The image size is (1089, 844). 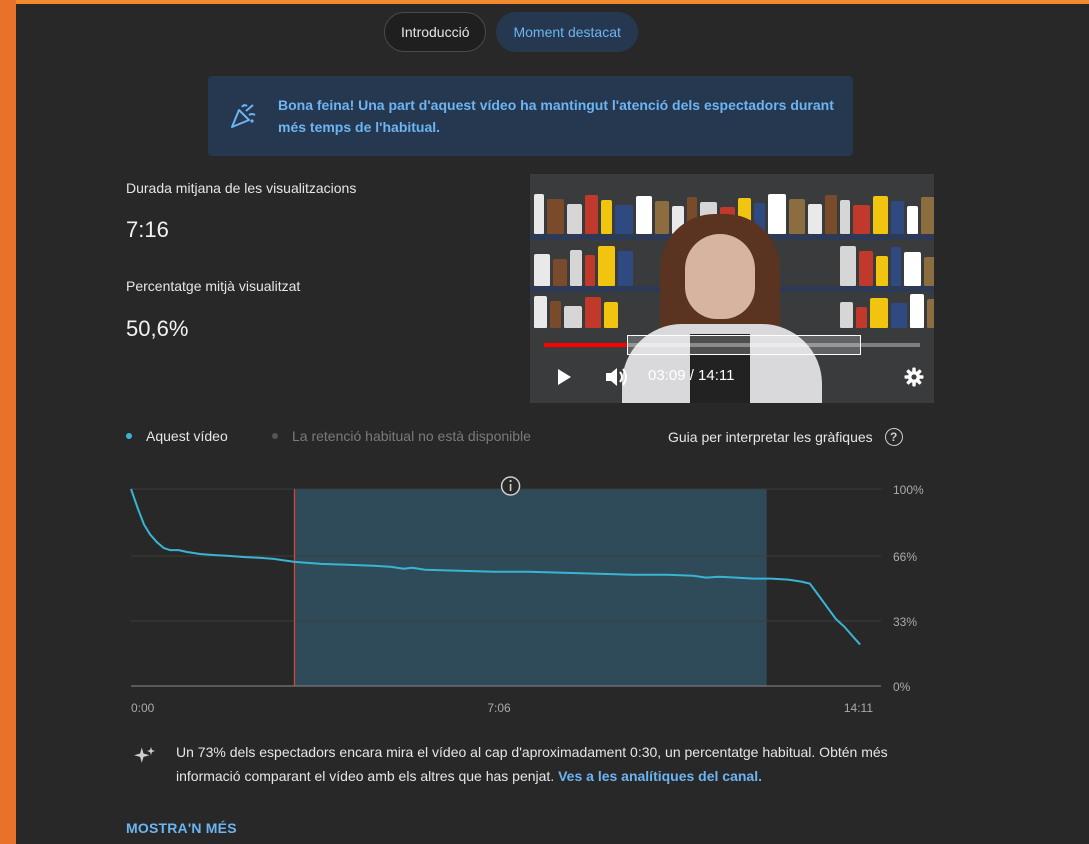 What do you see at coordinates (243, 116) in the screenshot?
I see `party-popper-icon` at bounding box center [243, 116].